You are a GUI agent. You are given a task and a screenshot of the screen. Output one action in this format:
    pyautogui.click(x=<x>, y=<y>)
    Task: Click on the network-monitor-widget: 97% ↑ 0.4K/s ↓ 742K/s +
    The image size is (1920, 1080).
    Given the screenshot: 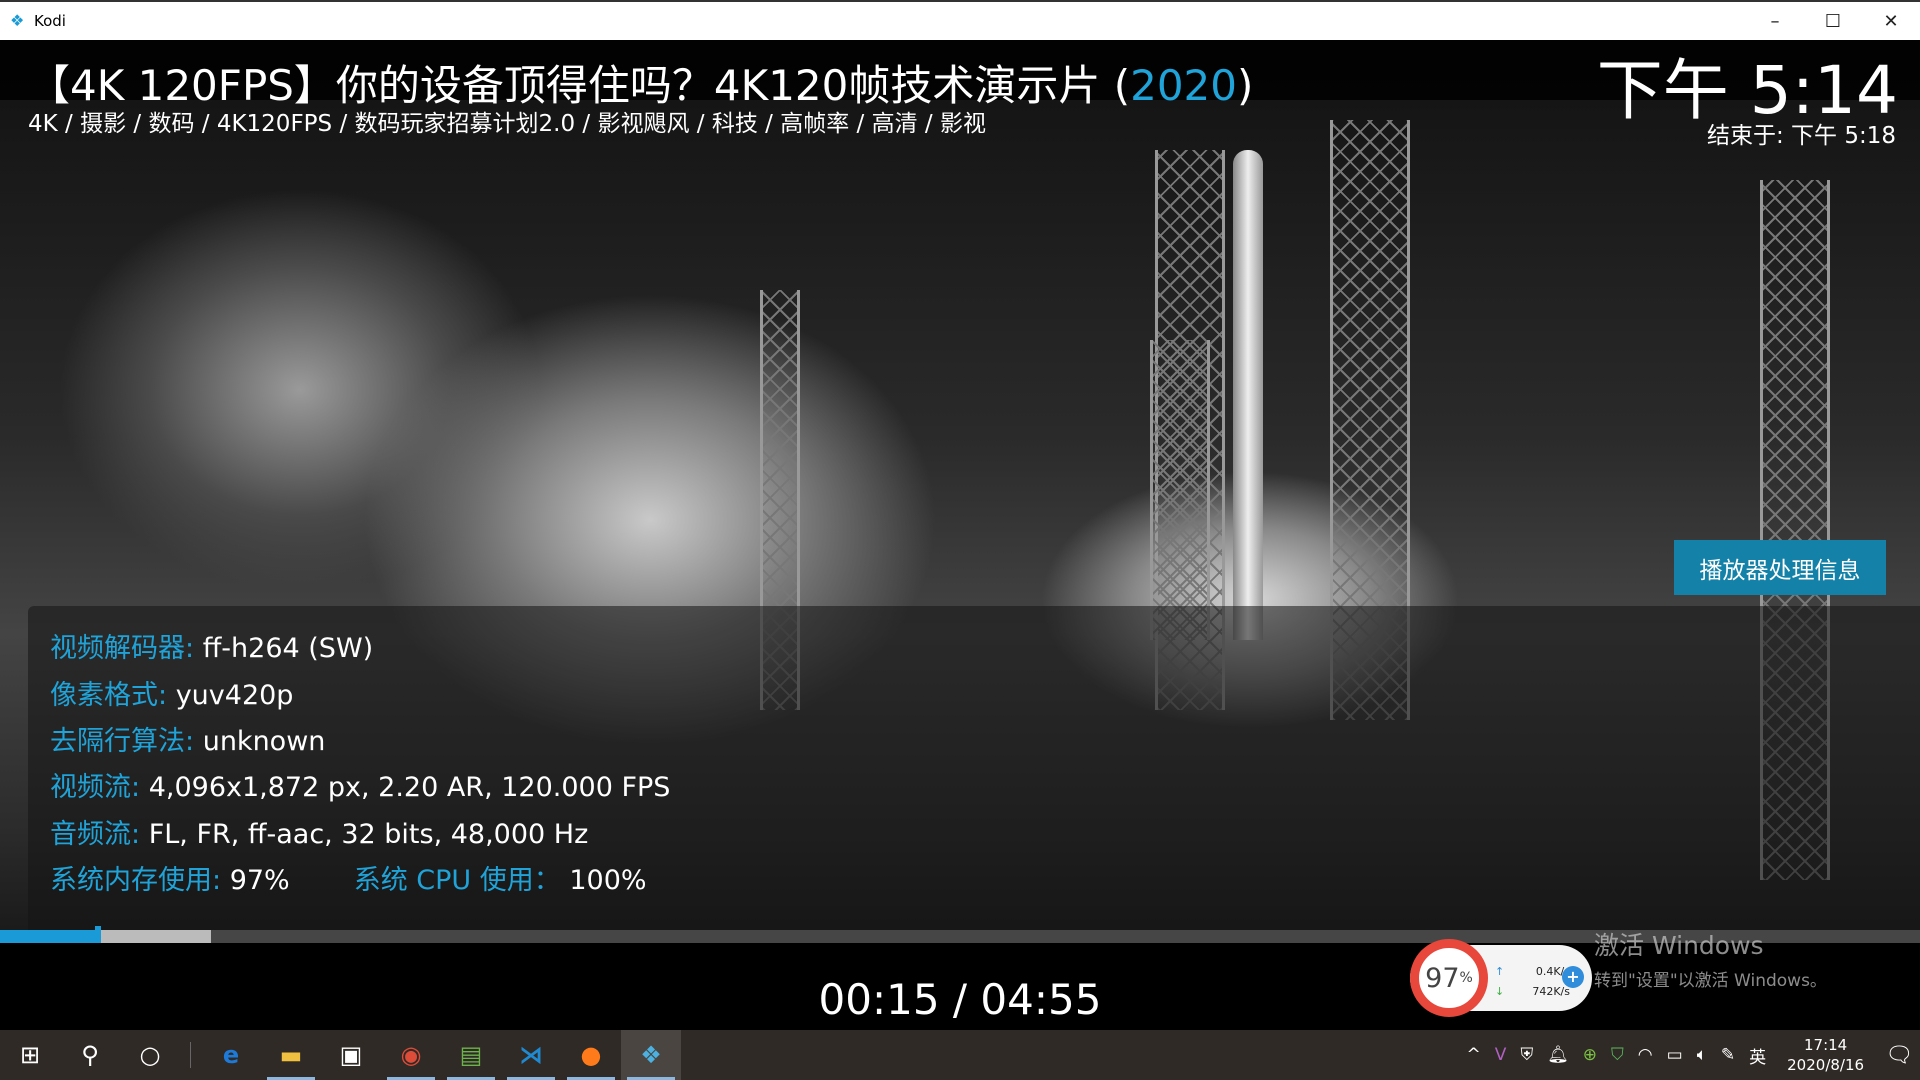 What is the action you would take?
    pyautogui.click(x=1501, y=978)
    